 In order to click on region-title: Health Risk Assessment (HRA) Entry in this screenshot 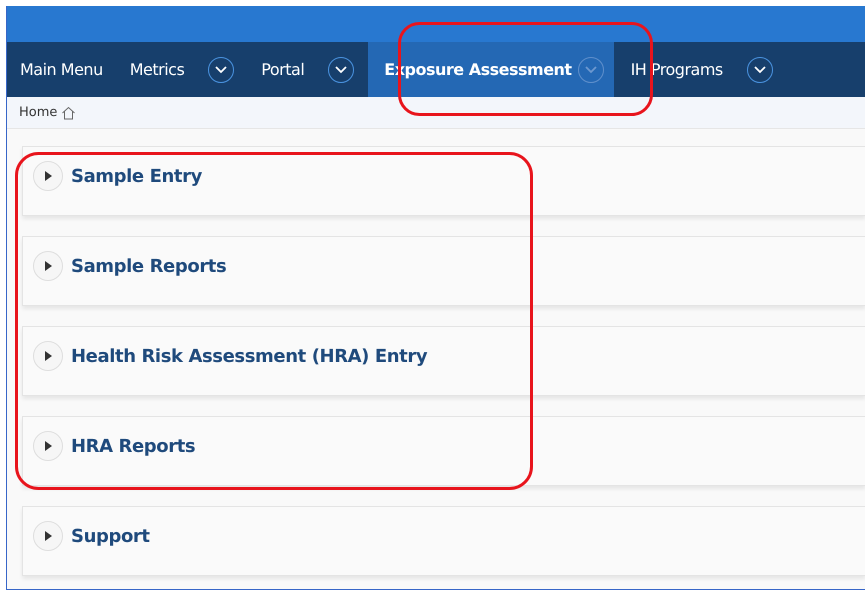, I will do `click(249, 356)`.